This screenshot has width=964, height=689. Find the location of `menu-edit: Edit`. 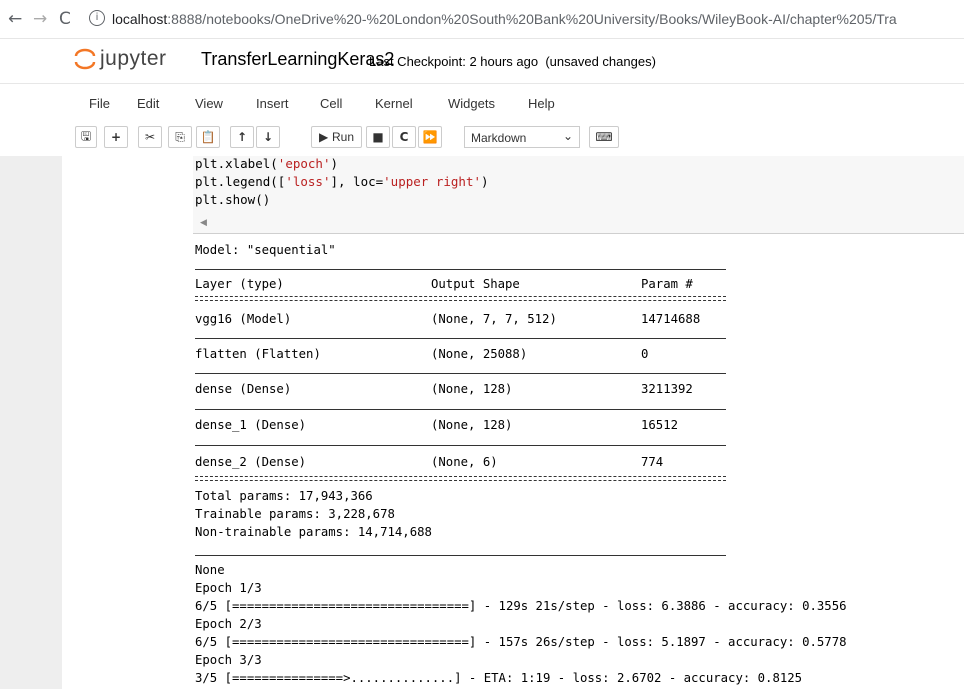

menu-edit: Edit is located at coordinates (148, 103).